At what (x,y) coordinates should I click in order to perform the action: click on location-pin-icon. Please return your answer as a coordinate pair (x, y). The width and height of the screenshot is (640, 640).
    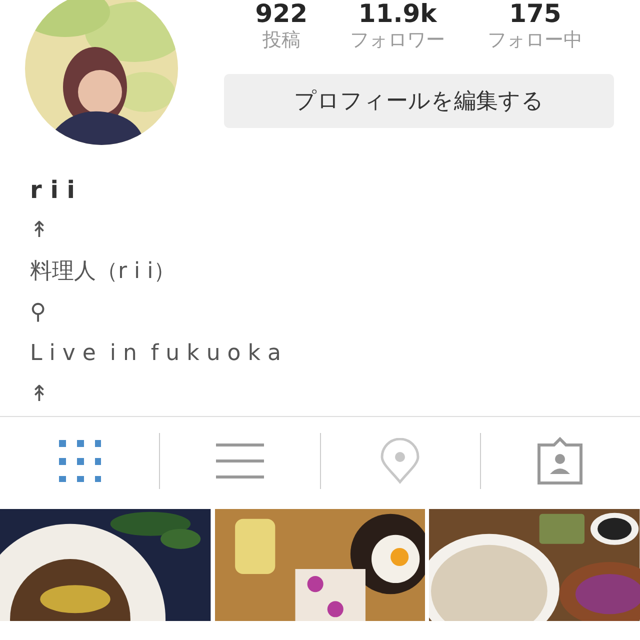
    Looking at the image, I should click on (400, 461).